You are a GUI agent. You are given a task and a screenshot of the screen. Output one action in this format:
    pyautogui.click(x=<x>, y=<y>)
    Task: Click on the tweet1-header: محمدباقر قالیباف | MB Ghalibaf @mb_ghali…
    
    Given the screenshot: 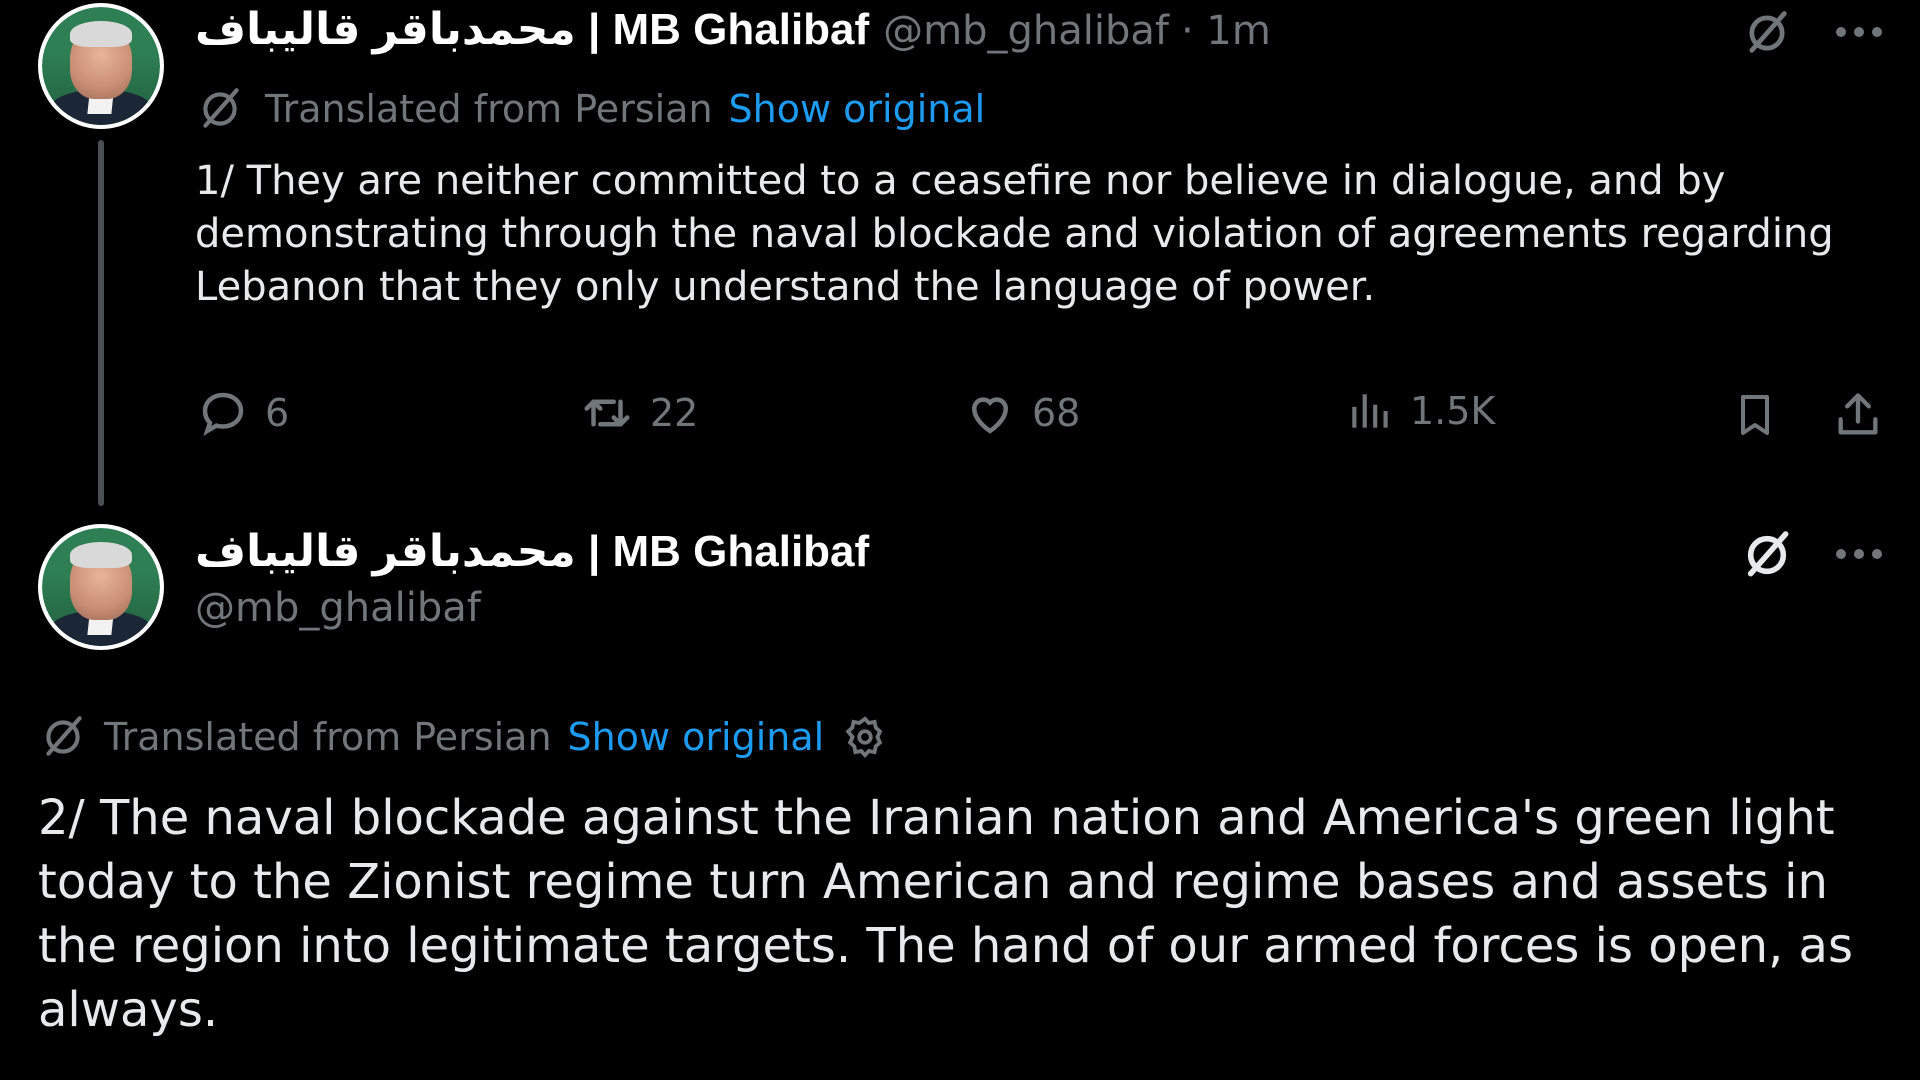 What is the action you would take?
    pyautogui.click(x=733, y=29)
    